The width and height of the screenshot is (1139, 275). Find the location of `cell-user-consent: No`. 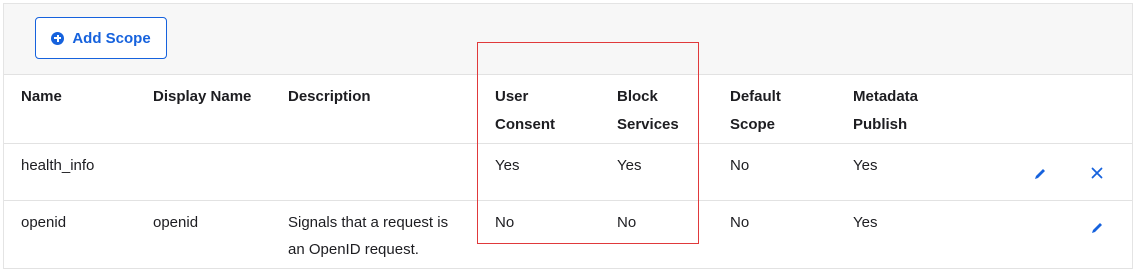

cell-user-consent: No is located at coordinates (505, 222).